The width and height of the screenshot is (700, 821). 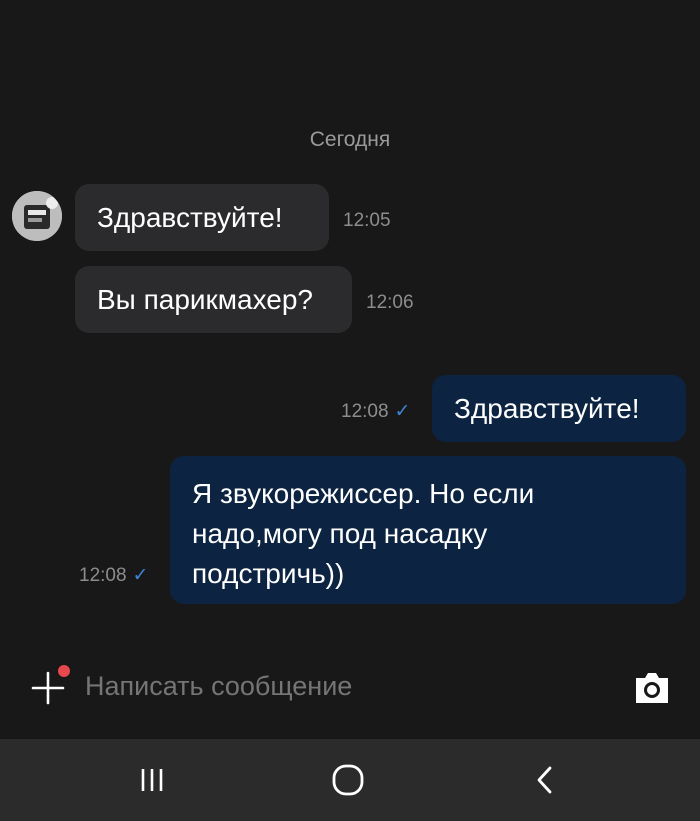 What do you see at coordinates (340, 533) in the screenshot?
I see `message-text-line: надо,могу под насадку` at bounding box center [340, 533].